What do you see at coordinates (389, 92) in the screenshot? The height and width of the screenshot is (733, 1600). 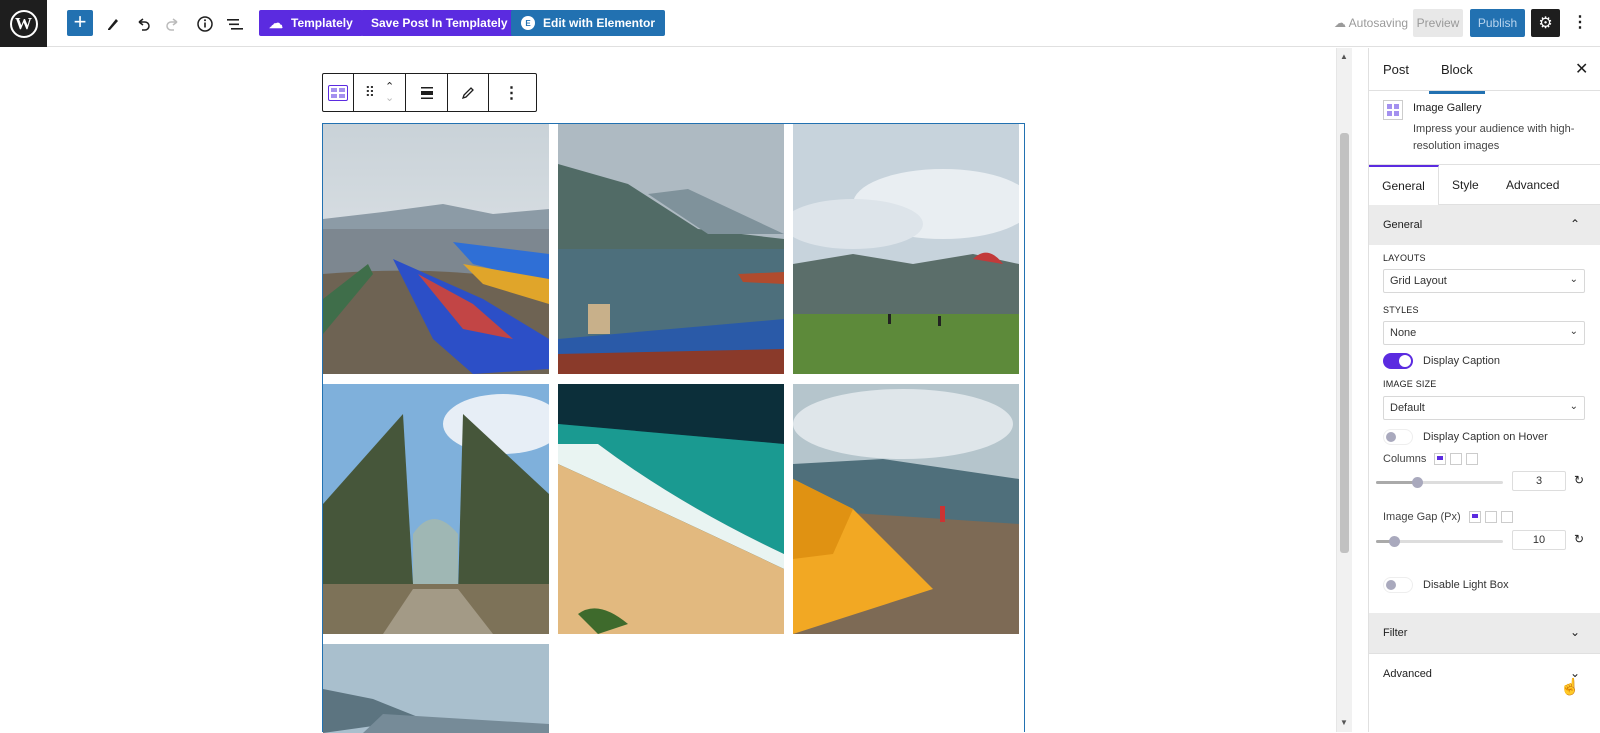 I see `move-up-down-icon: ⌃ ⌄` at bounding box center [389, 92].